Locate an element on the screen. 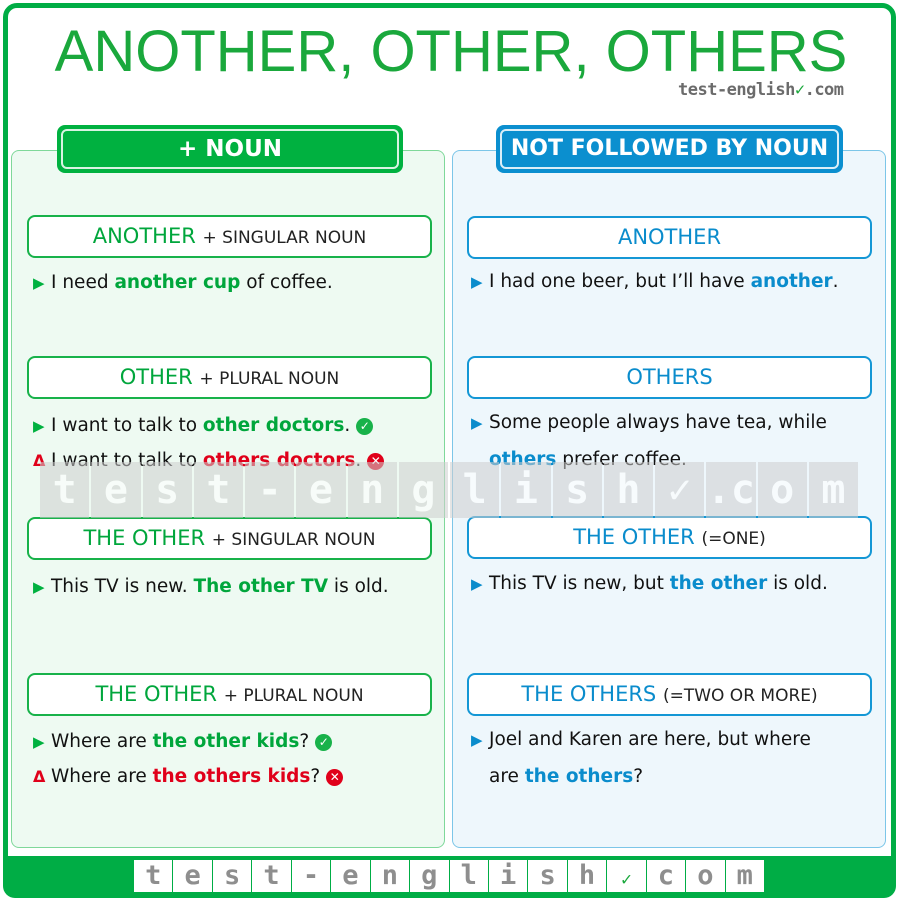  example-text: are is located at coordinates (507, 776).